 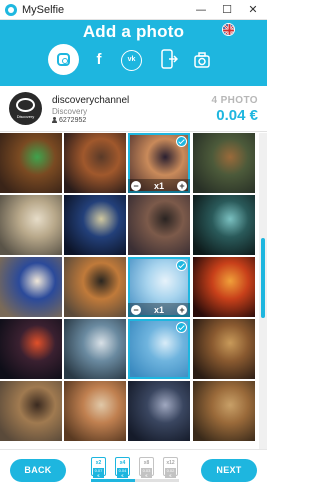 I want to click on photo-tile-horses, so click(x=95, y=411).